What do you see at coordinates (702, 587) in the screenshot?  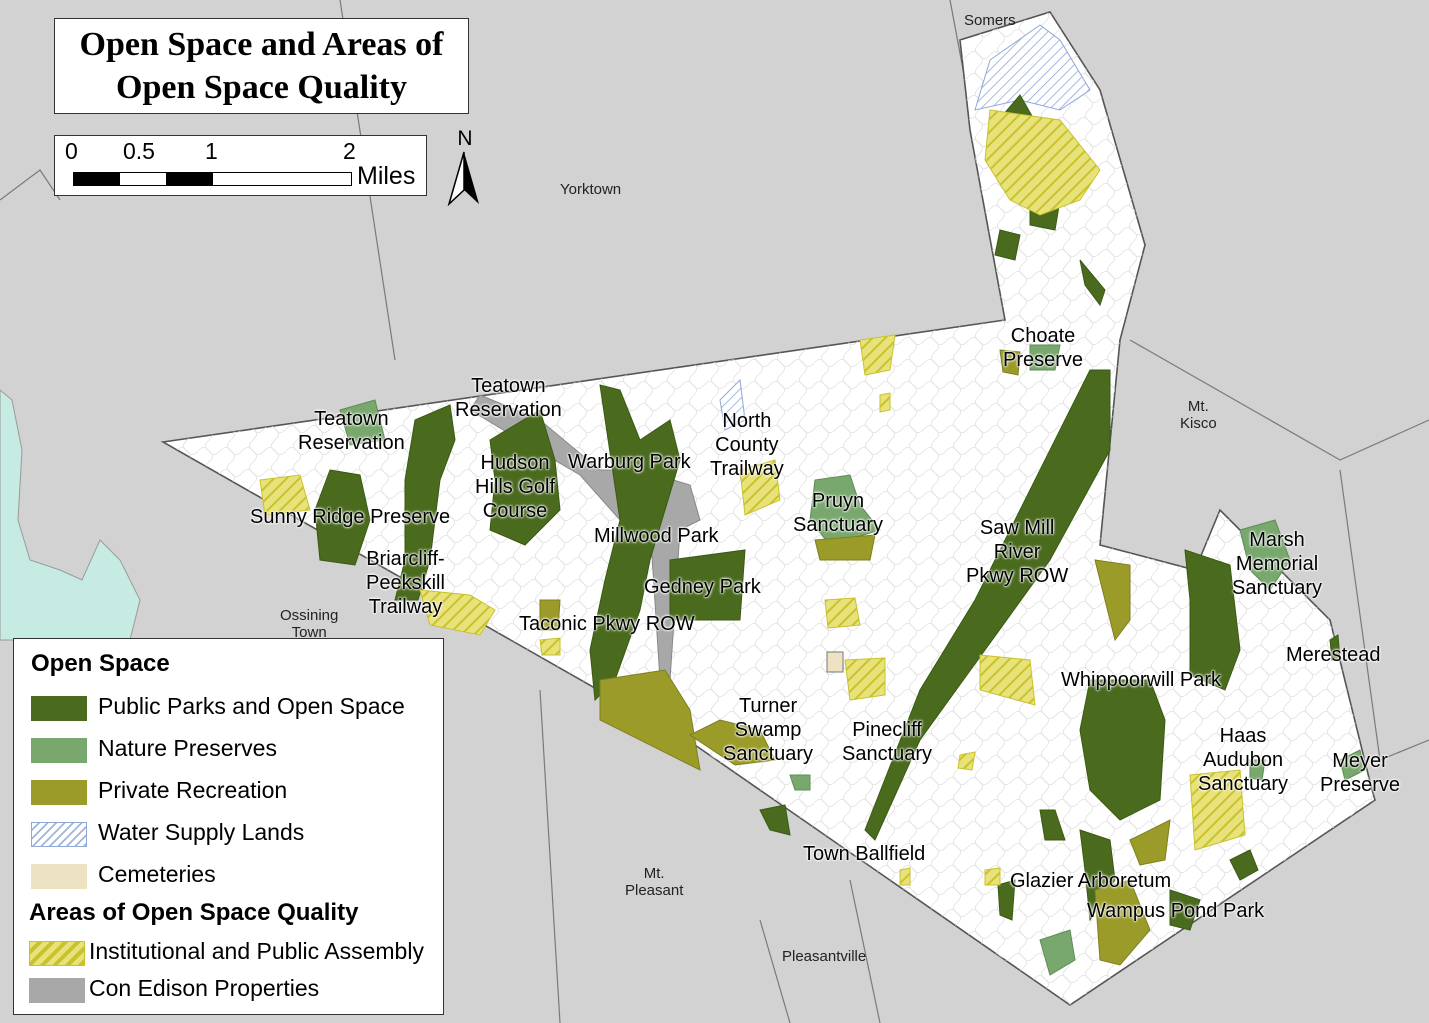 I see `place-label: Gedney Park` at bounding box center [702, 587].